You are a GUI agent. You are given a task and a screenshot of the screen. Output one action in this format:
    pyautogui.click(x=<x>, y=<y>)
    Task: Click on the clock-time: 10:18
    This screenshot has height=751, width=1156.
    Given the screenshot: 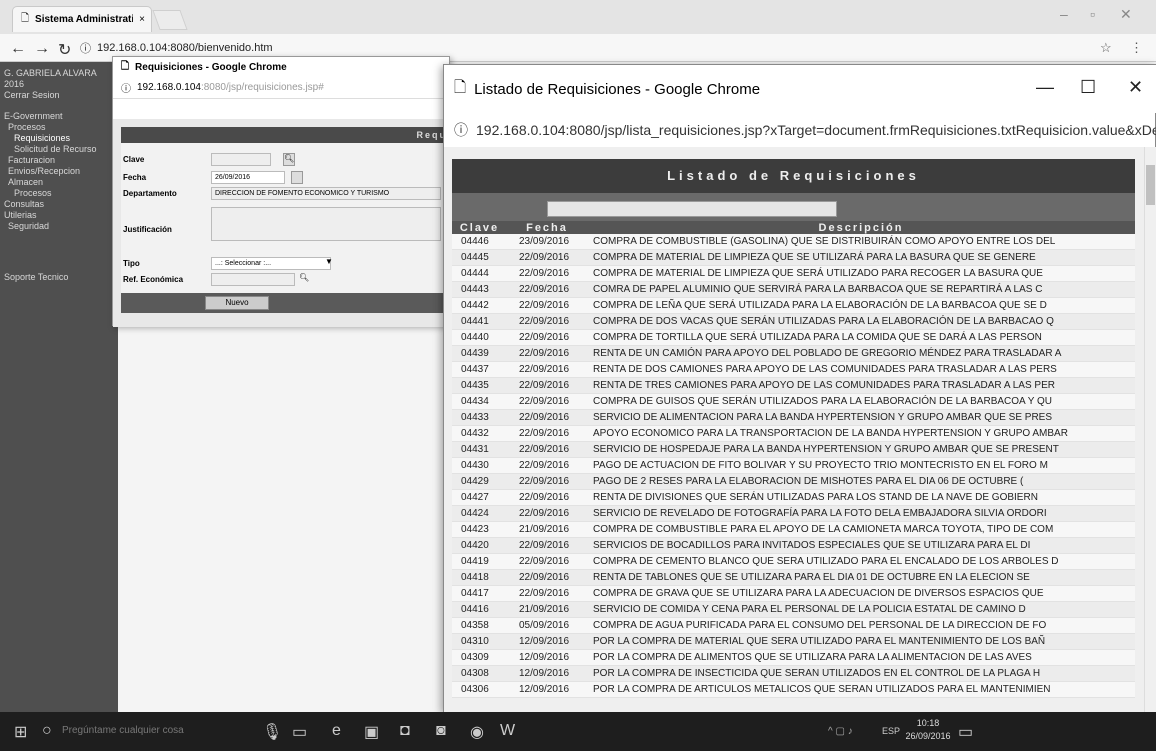 What is the action you would take?
    pyautogui.click(x=928, y=723)
    